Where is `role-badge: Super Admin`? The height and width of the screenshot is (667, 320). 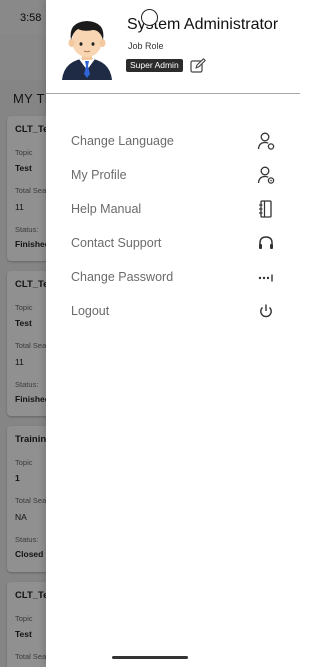 role-badge: Super Admin is located at coordinates (154, 65).